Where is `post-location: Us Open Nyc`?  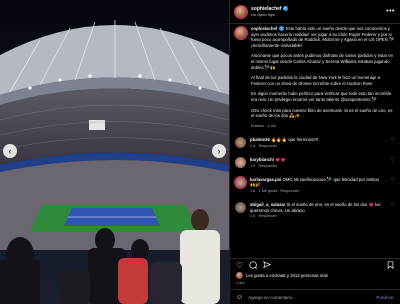 post-location: Us Open Nyc is located at coordinates (269, 14).